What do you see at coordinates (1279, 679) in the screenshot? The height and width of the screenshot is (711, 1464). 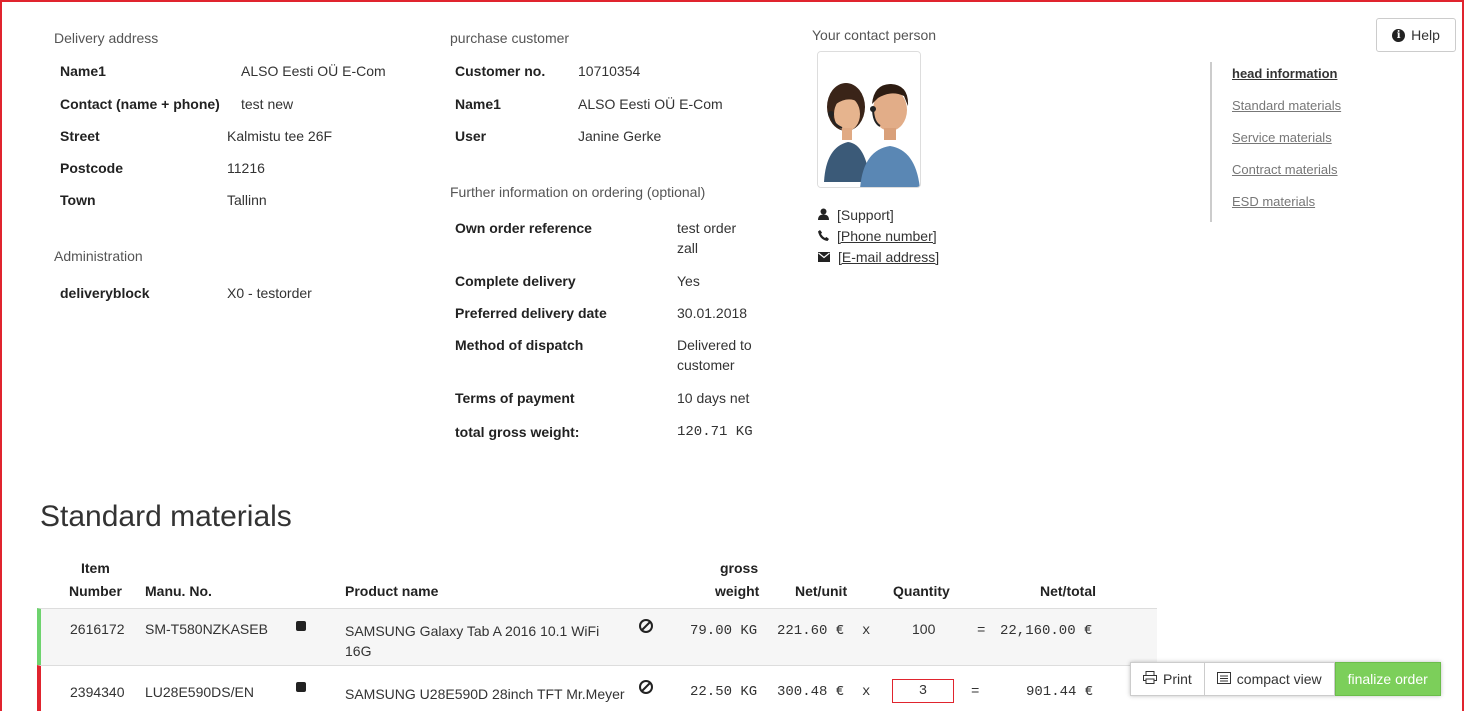 I see `compact-view-button-label: compact view` at bounding box center [1279, 679].